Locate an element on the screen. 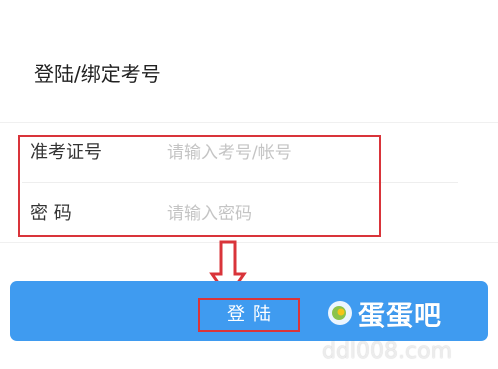 This screenshot has width=498, height=369. exam-id-label: 准考证号 is located at coordinates (66, 152).